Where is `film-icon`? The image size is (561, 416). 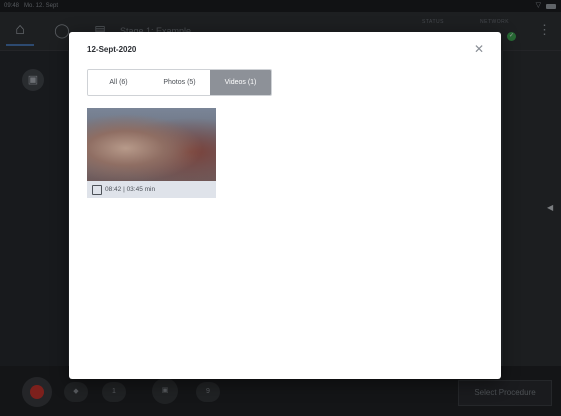 film-icon is located at coordinates (97, 190).